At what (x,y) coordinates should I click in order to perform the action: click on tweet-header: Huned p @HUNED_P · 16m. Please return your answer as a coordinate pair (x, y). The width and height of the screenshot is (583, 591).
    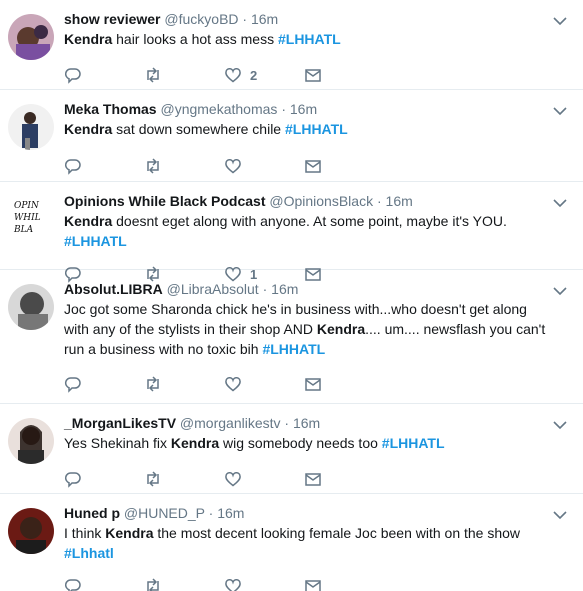
    Looking at the image, I should click on (316, 513).